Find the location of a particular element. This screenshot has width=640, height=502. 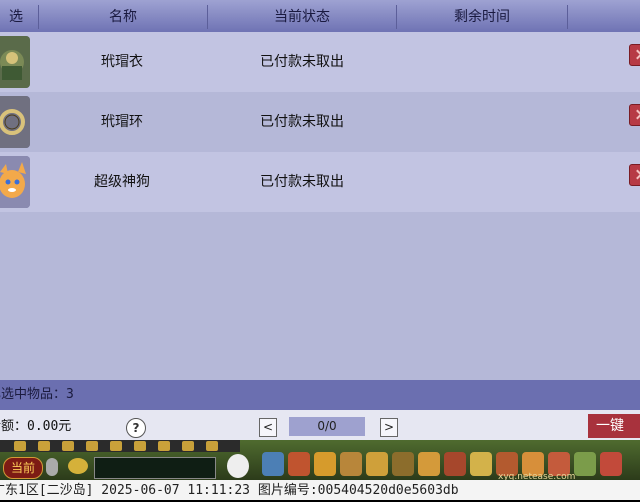

shortcut-icon-bar: xyq.netease.com is located at coordinates (451, 466).